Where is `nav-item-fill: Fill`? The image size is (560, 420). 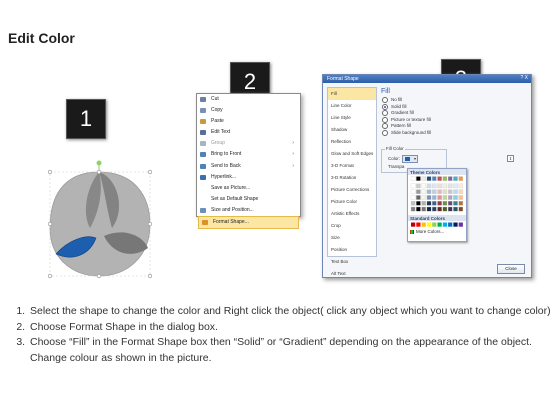
nav-item-fill: Fill is located at coordinates (352, 94).